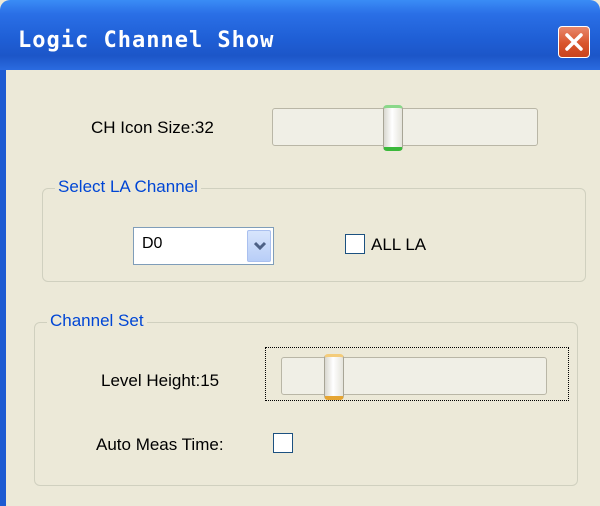  Describe the element at coordinates (393, 128) in the screenshot. I see `ch-icon-size-slider-thumb` at that location.